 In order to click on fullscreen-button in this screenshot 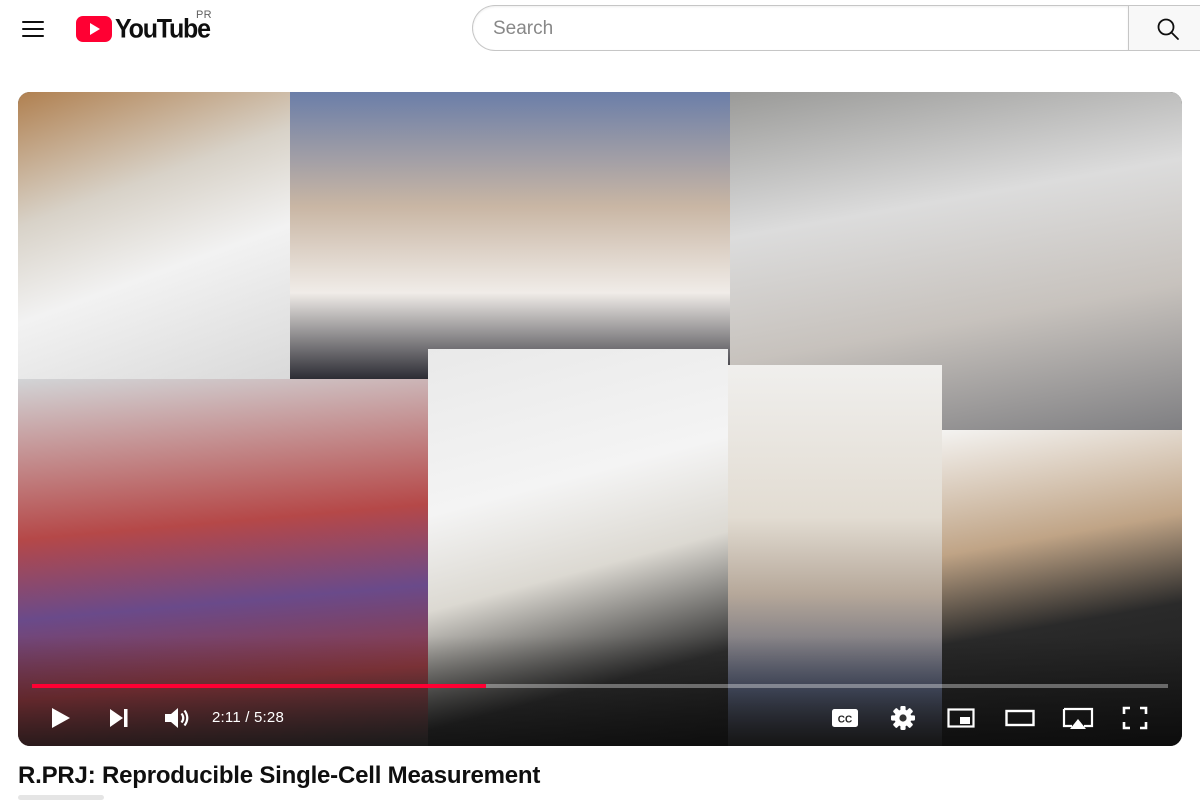, I will do `click(1135, 718)`.